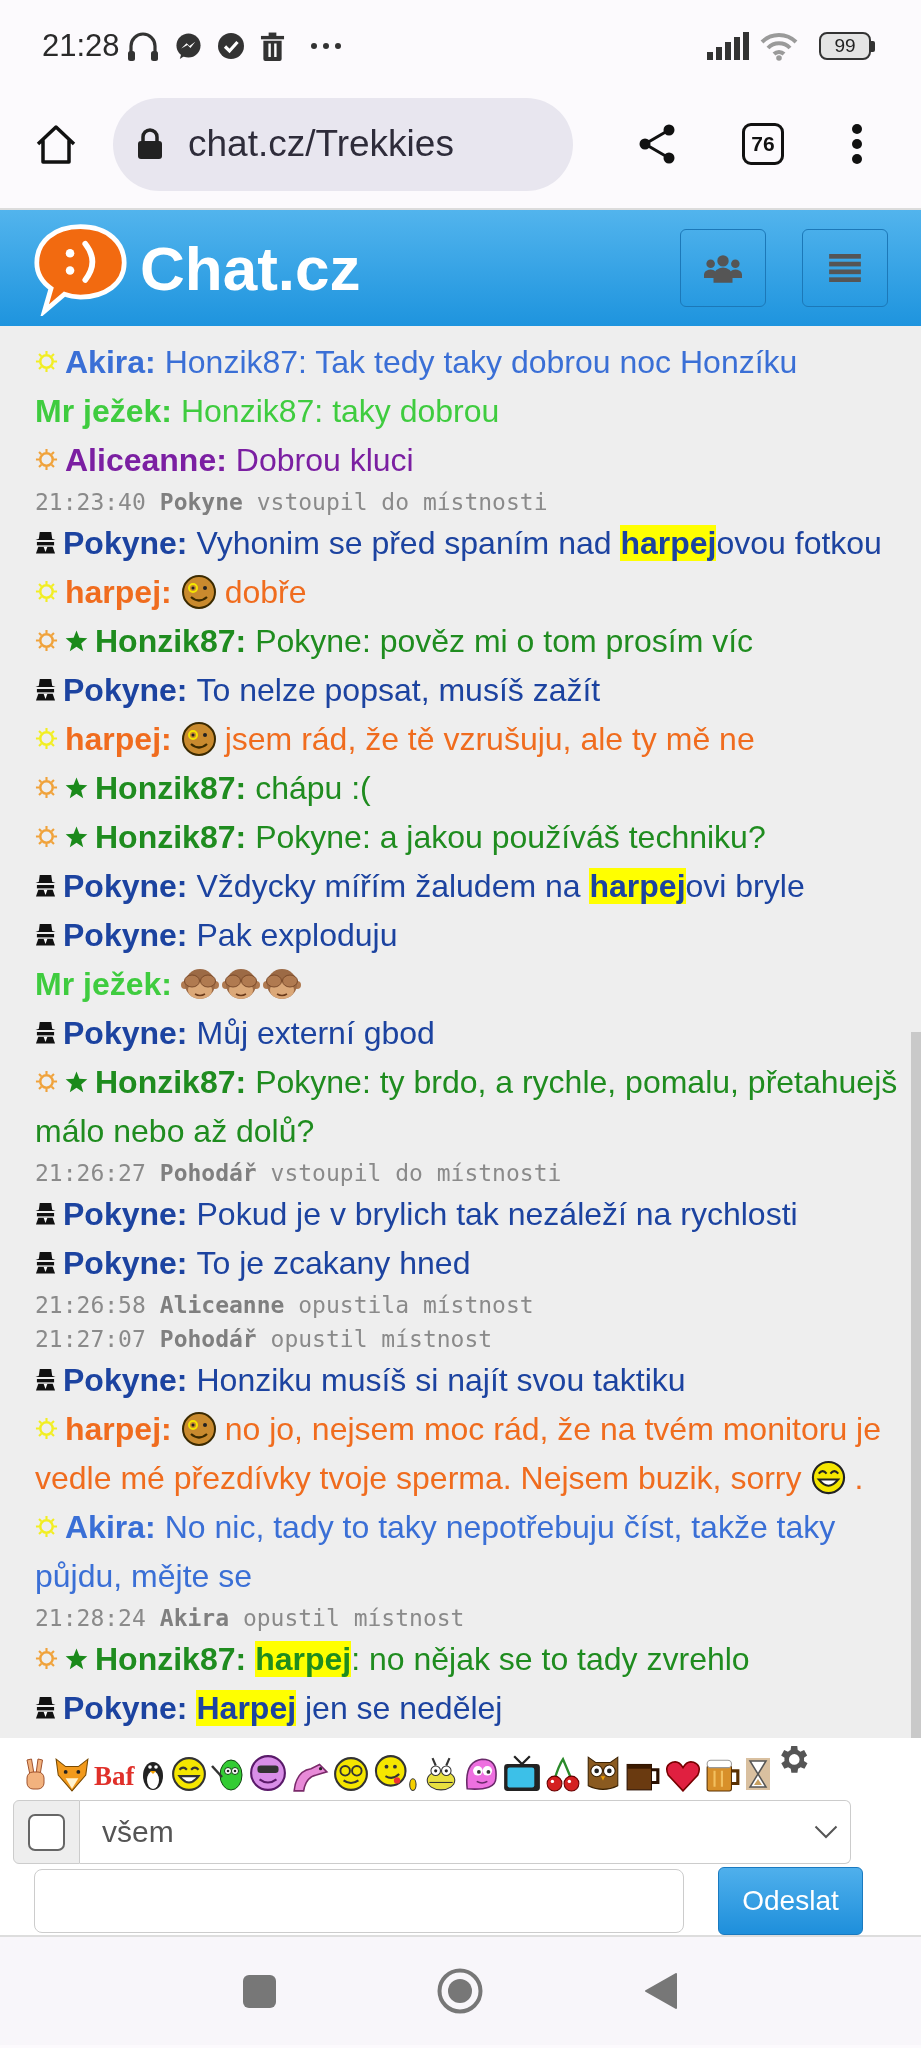 The image size is (921, 2048). What do you see at coordinates (114, 1776) in the screenshot?
I see `text-emoticon: Baf` at bounding box center [114, 1776].